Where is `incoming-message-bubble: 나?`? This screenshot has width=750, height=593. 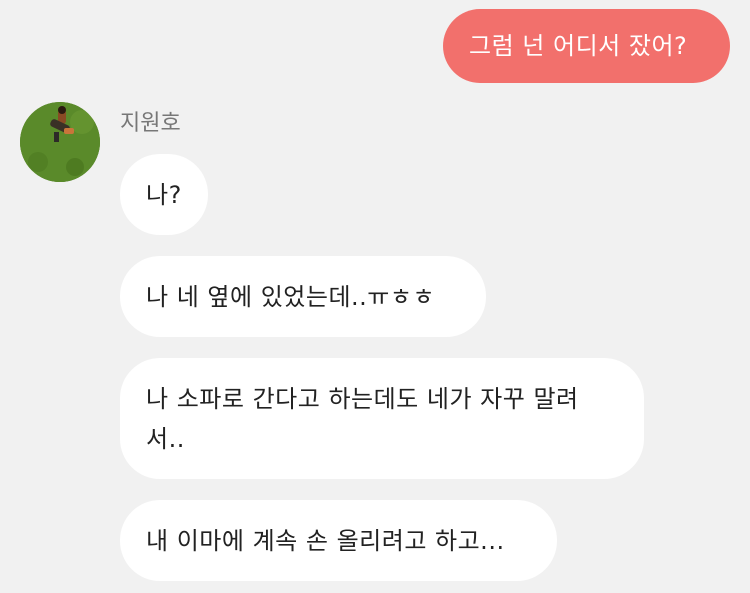 incoming-message-bubble: 나? is located at coordinates (164, 194).